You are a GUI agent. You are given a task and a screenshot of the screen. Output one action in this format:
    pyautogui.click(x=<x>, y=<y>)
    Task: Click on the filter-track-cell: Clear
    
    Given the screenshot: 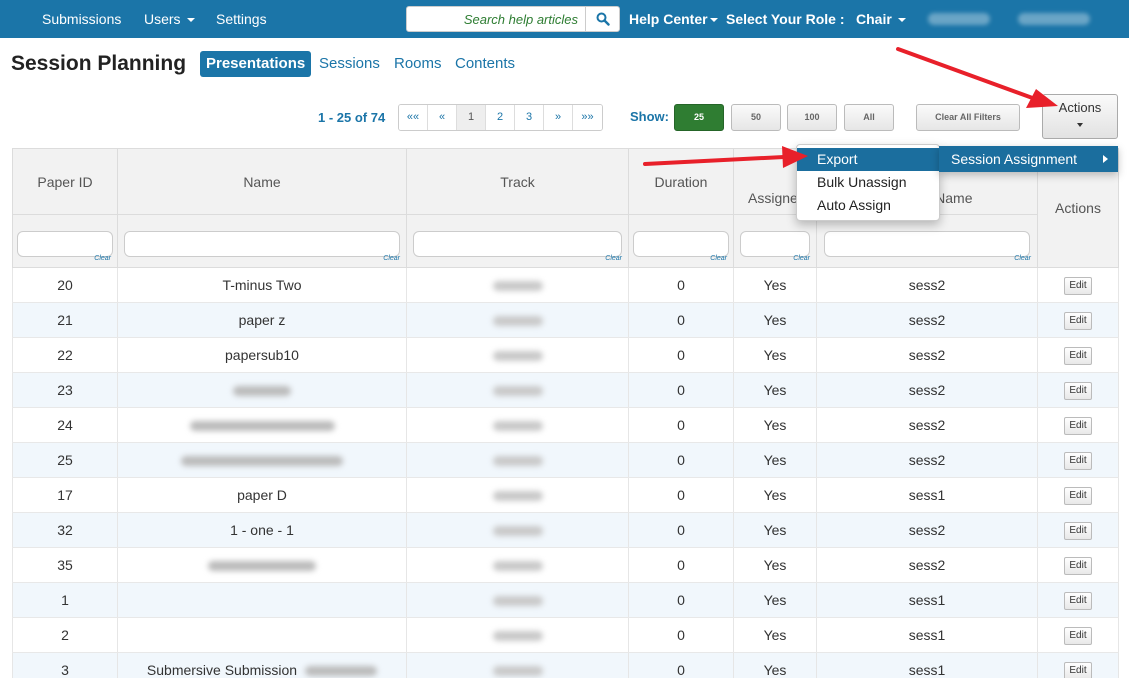 What is the action you would take?
    pyautogui.click(x=517, y=241)
    